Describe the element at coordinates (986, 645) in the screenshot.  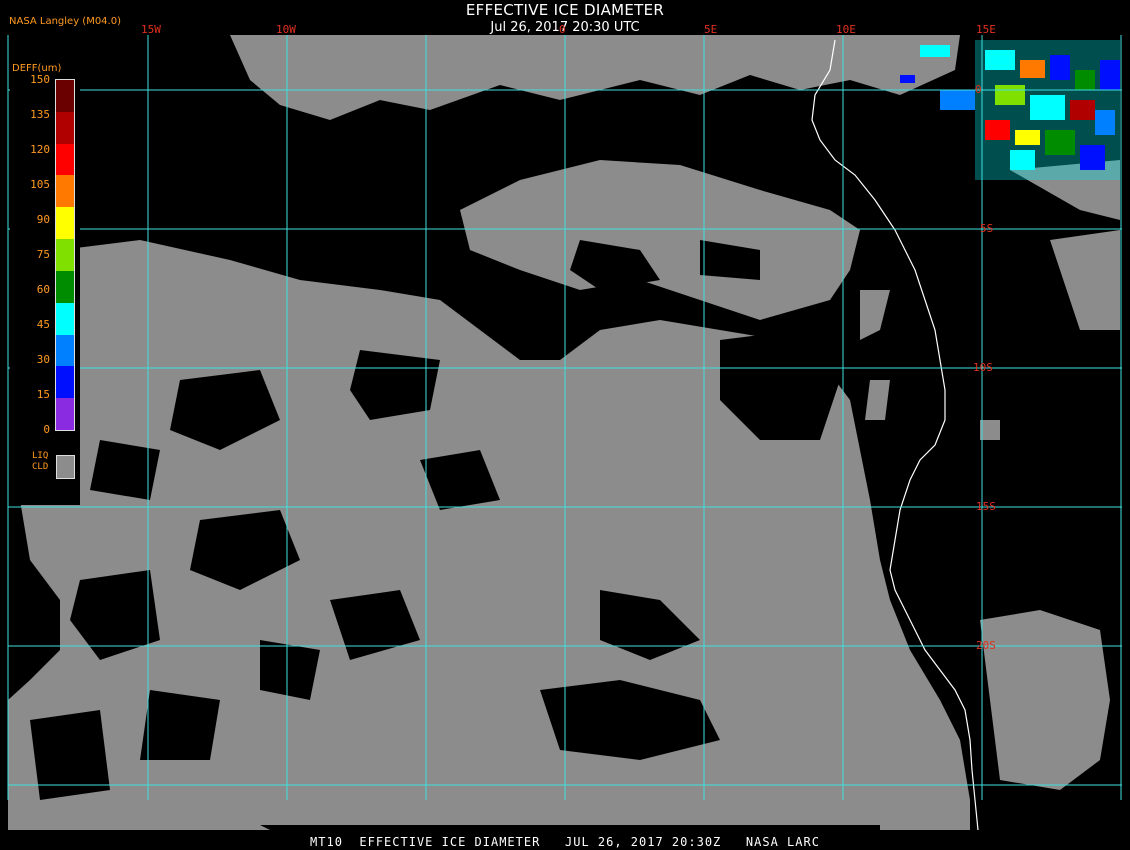
I see `lat-label-20s: 20S` at that location.